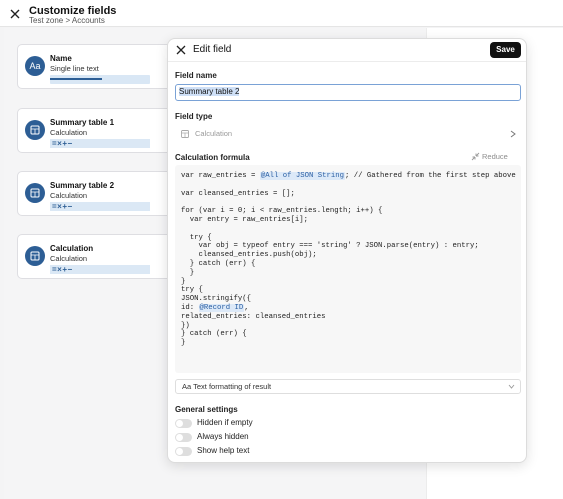  What do you see at coordinates (348, 134) in the screenshot?
I see `field-type-select: Calculation` at bounding box center [348, 134].